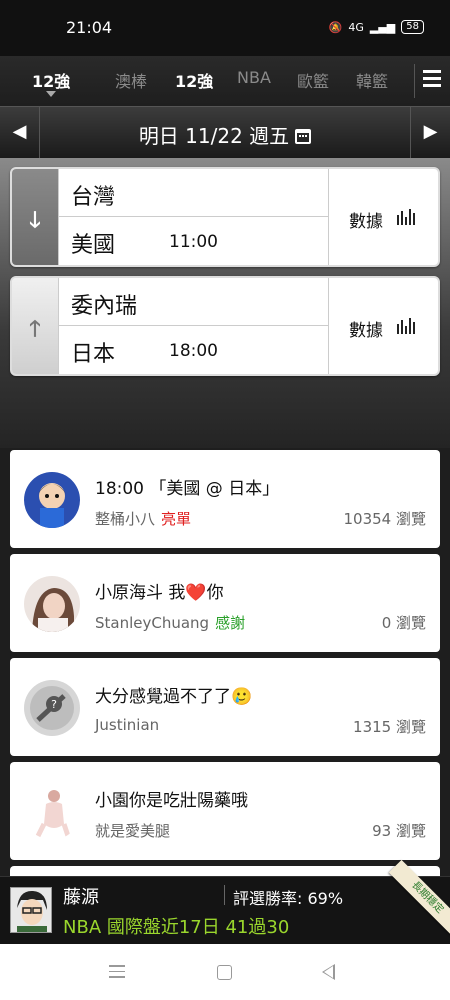  What do you see at coordinates (313, 80) in the screenshot?
I see `tab-euro-basketball: 歐籃` at bounding box center [313, 80].